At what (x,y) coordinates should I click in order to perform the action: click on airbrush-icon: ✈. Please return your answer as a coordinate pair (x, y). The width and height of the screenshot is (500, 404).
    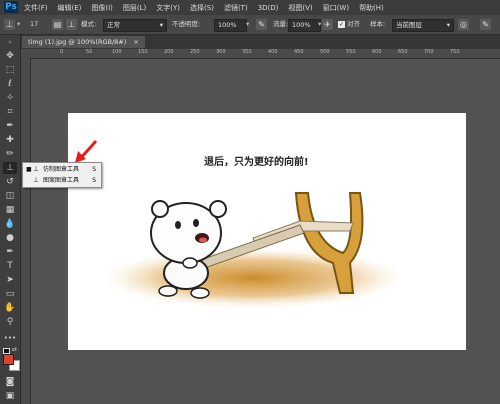
    Looking at the image, I should click on (327, 24).